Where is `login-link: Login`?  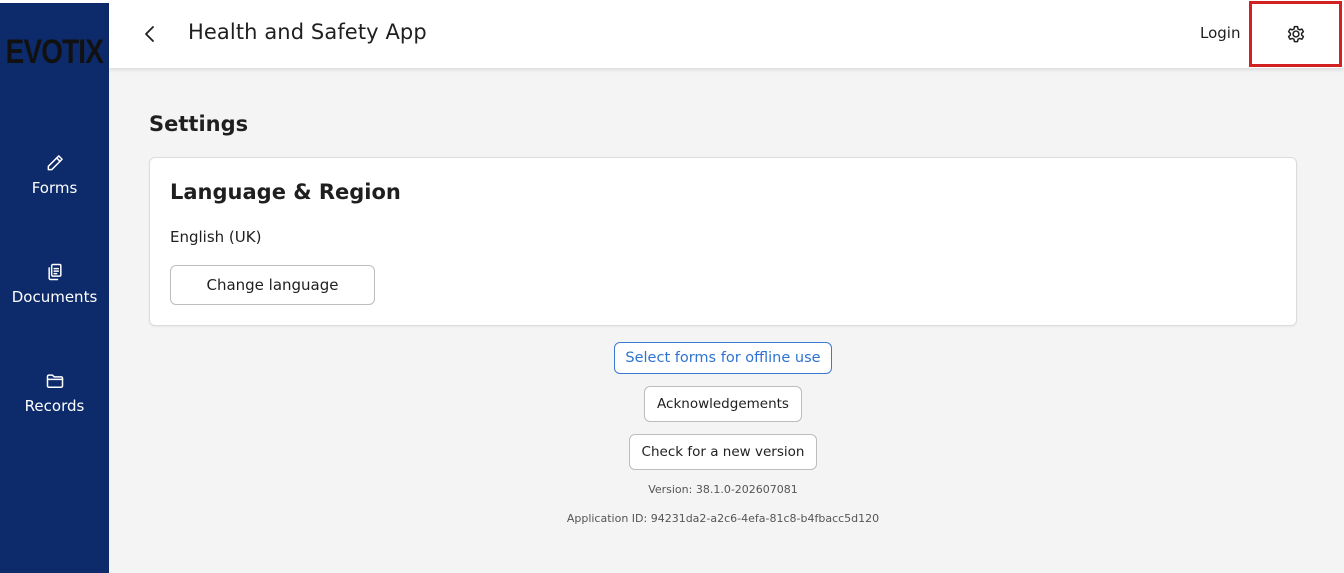 login-link: Login is located at coordinates (1220, 33).